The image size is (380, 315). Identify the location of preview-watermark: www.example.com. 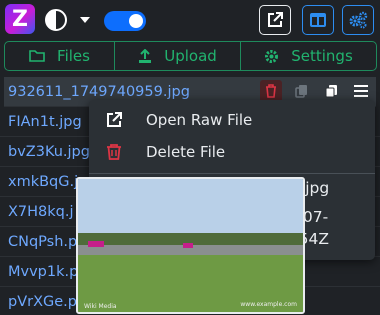
(268, 304).